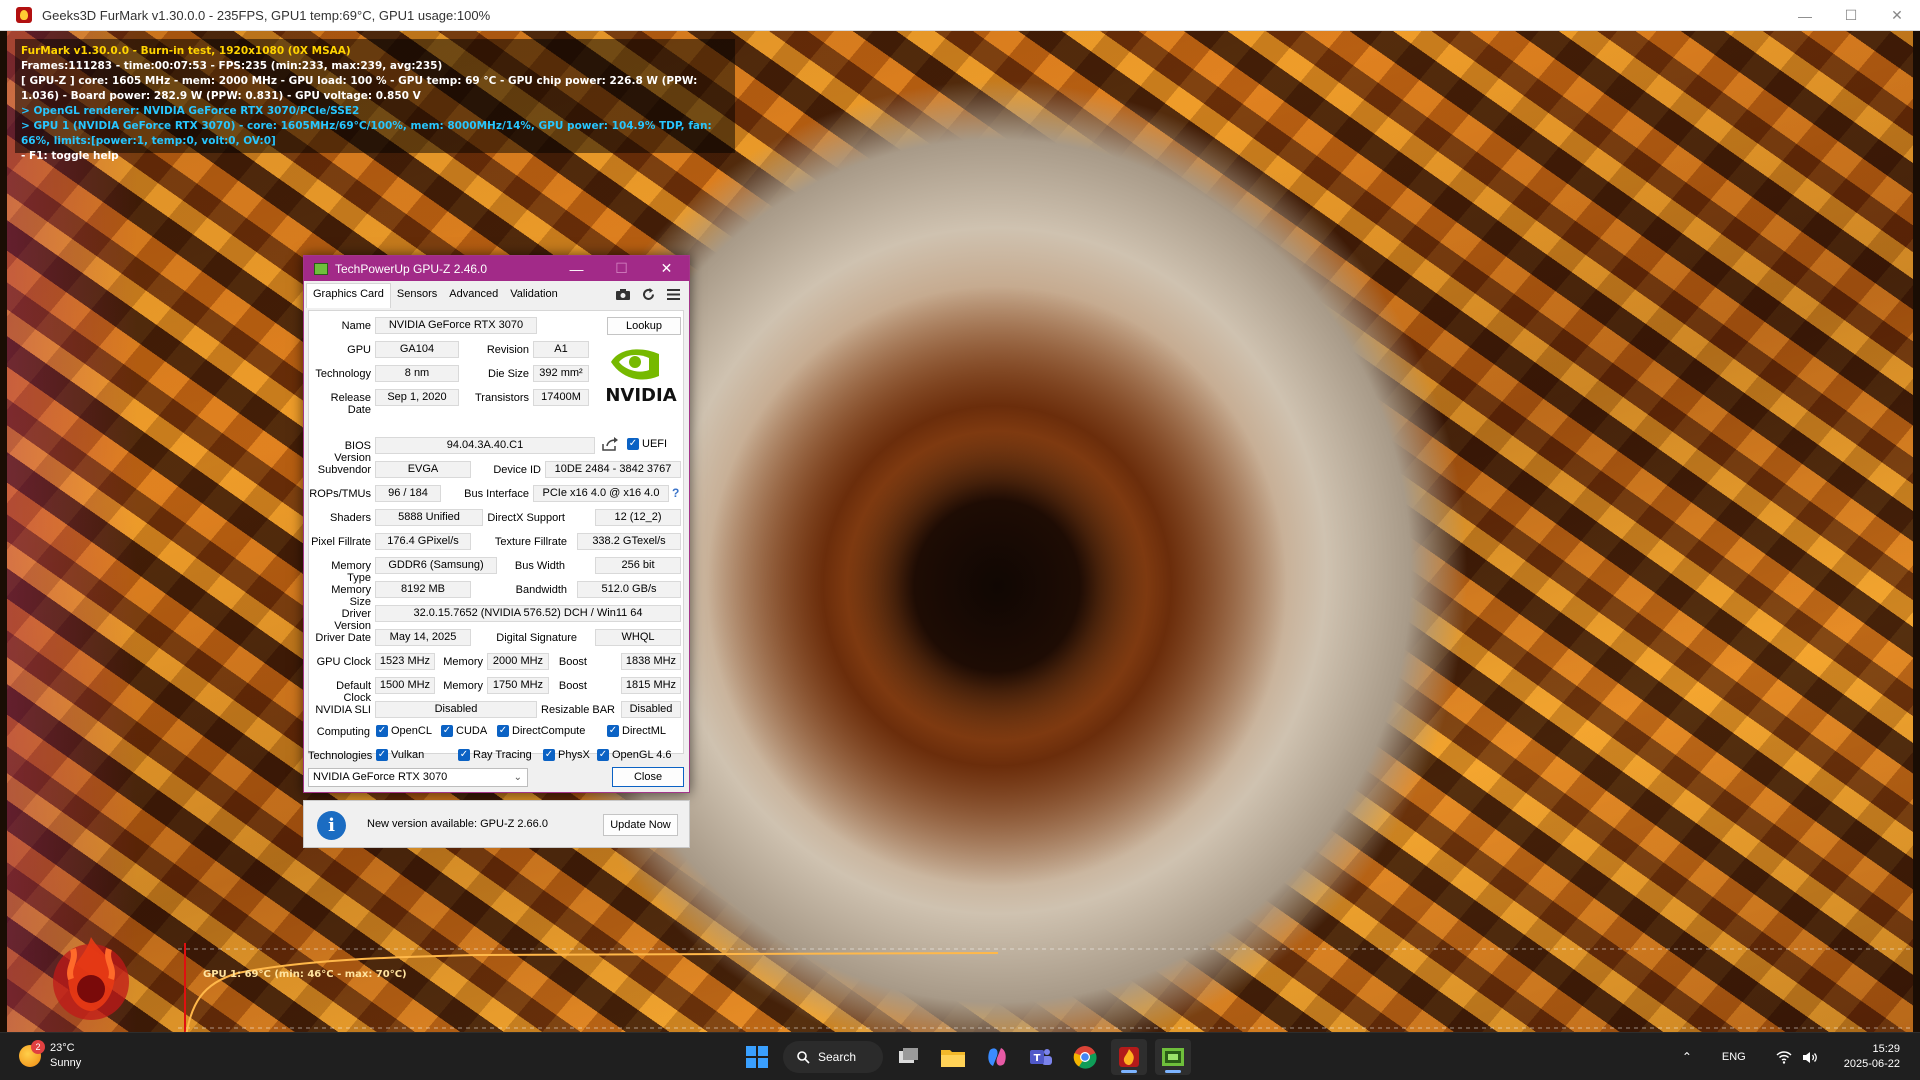 The height and width of the screenshot is (1080, 1920). I want to click on taskbar-search: Search, so click(833, 1057).